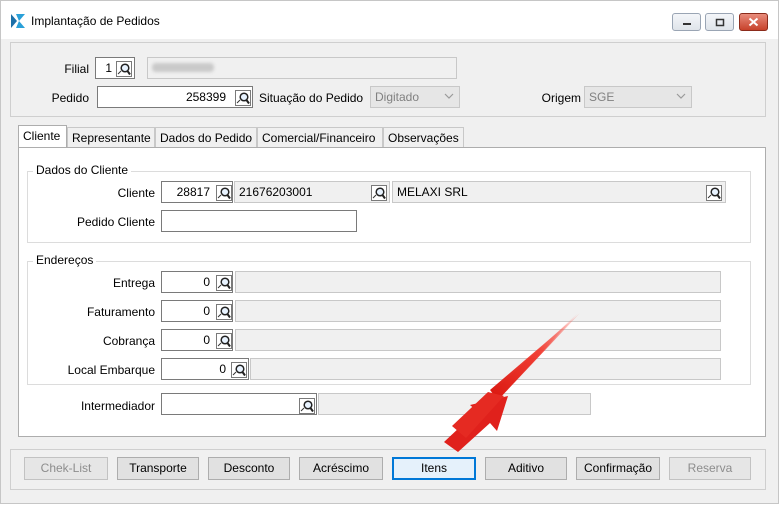 The image size is (780, 505). What do you see at coordinates (302, 68) in the screenshot?
I see `filial-name-field` at bounding box center [302, 68].